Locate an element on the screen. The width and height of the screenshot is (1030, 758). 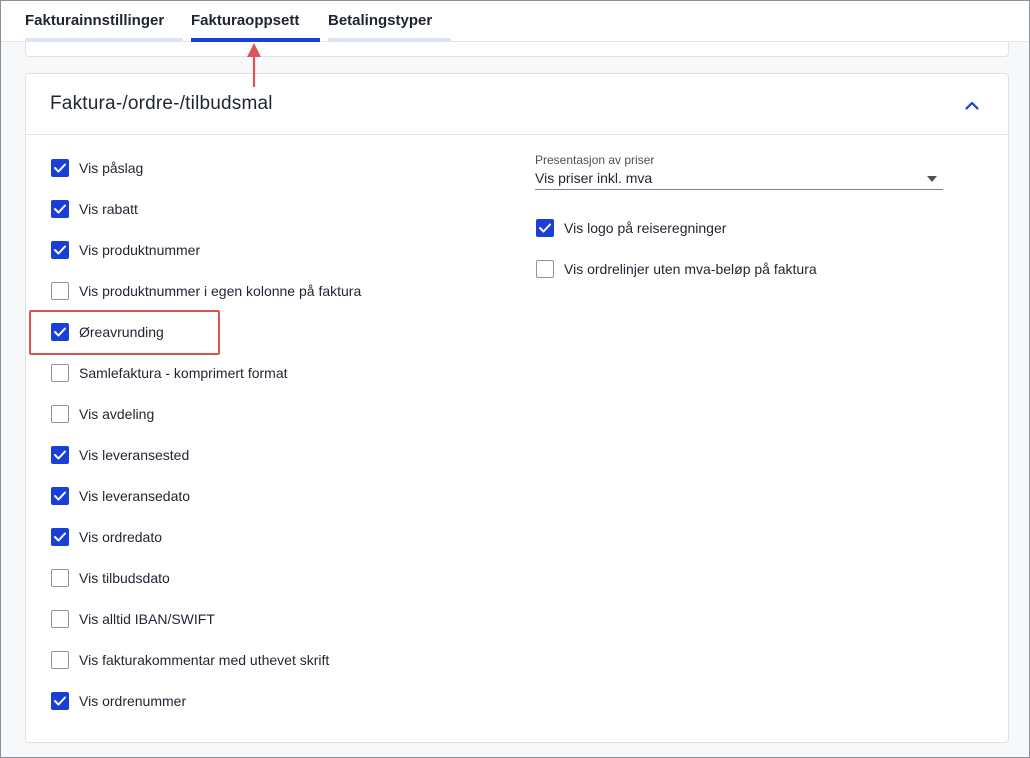
checkbox-label: Vis leveransested is located at coordinates (134, 455).